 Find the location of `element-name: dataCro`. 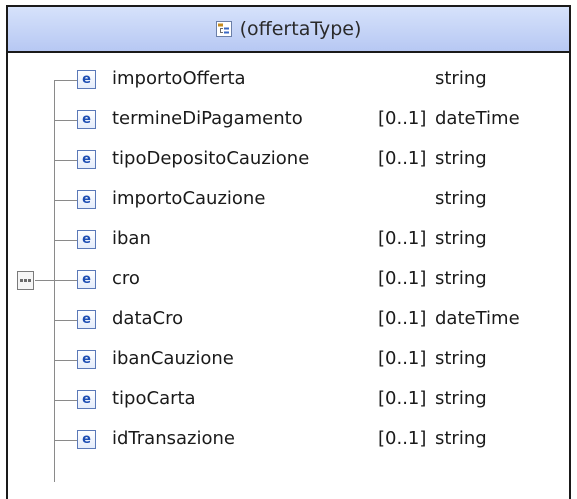

element-name: dataCro is located at coordinates (148, 318).